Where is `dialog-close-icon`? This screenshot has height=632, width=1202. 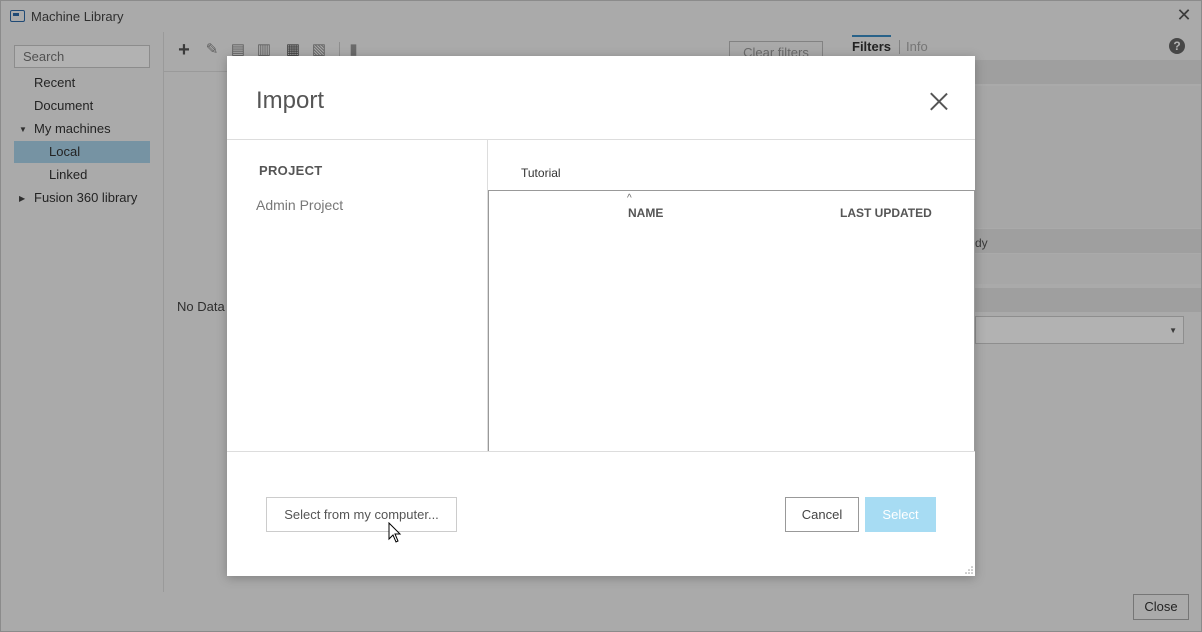 dialog-close-icon is located at coordinates (939, 102).